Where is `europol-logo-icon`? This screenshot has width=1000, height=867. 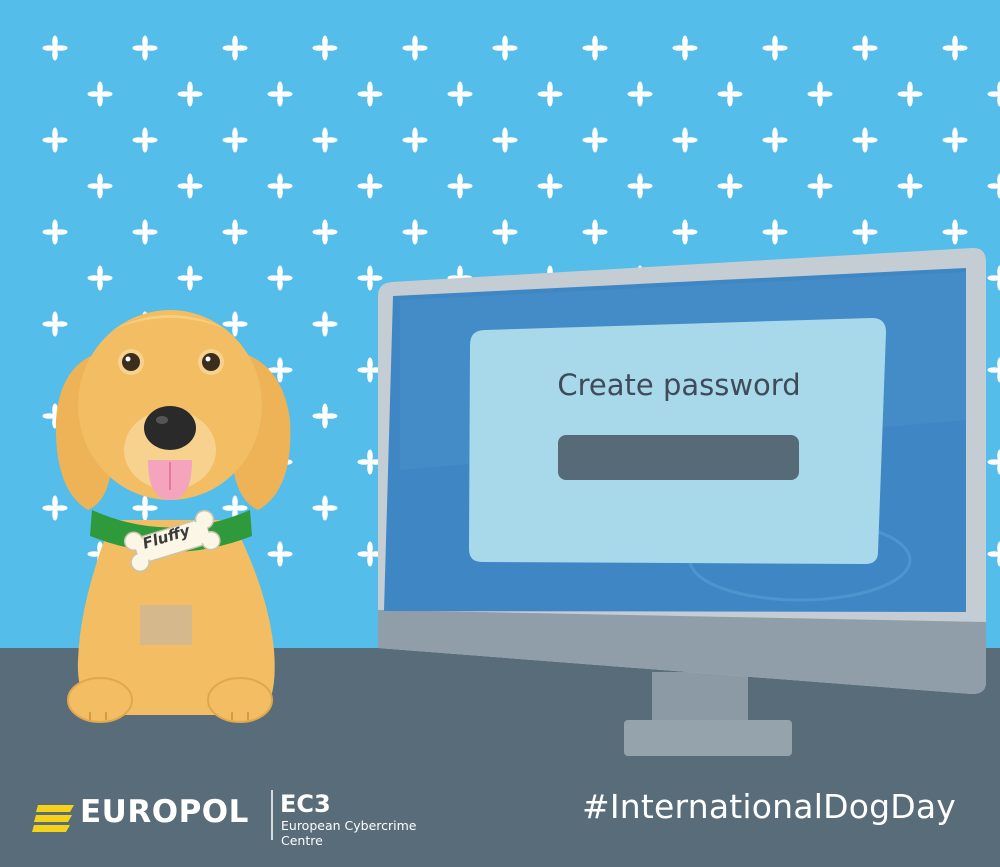 europol-logo-icon is located at coordinates (53, 818).